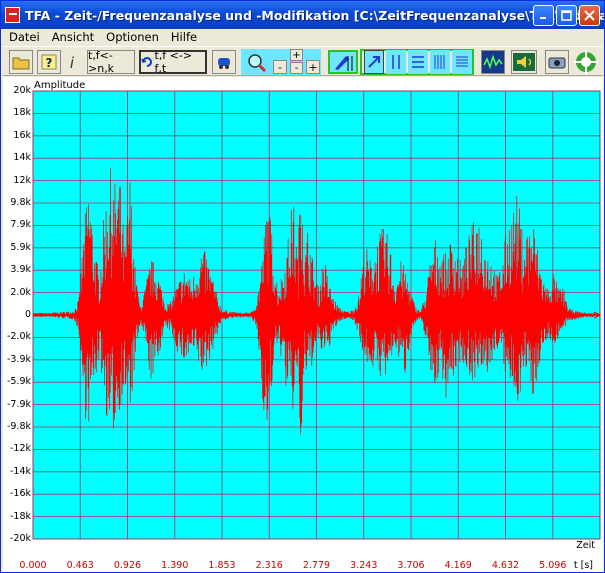 This screenshot has width=605, height=573. What do you see at coordinates (18, 359) in the screenshot?
I see `y-tick-label: -3.9k` at bounding box center [18, 359].